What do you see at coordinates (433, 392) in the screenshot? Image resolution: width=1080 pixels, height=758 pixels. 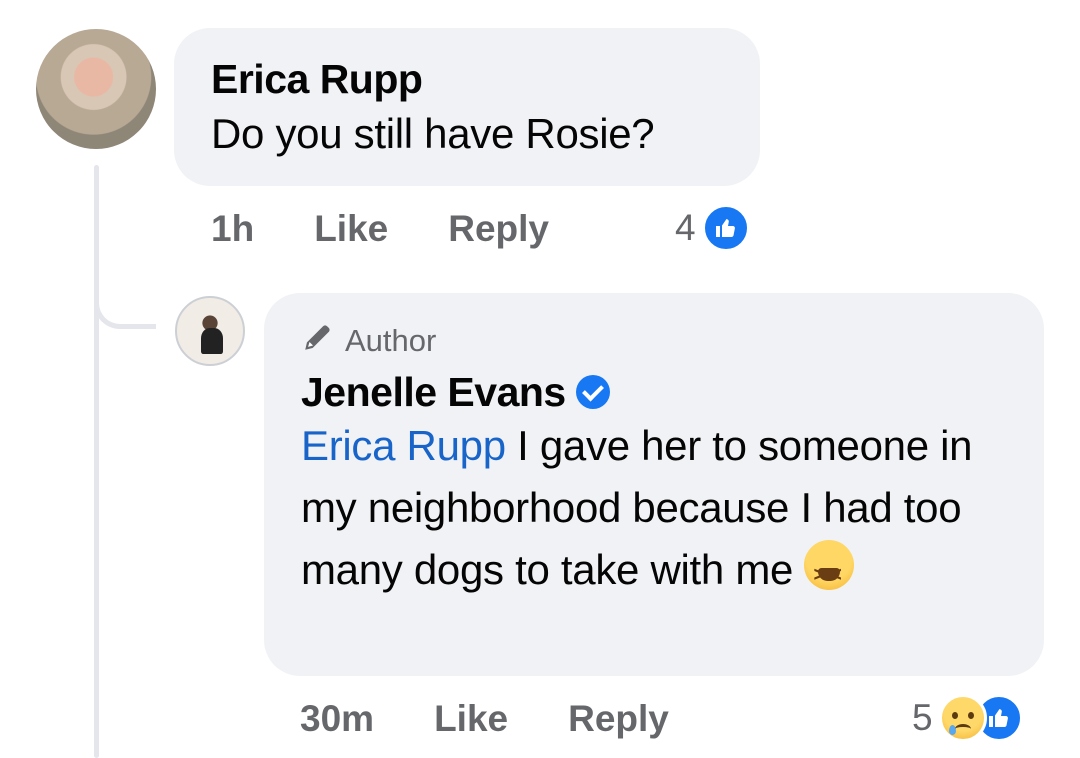 I see `comment-author: Jenelle Evans` at bounding box center [433, 392].